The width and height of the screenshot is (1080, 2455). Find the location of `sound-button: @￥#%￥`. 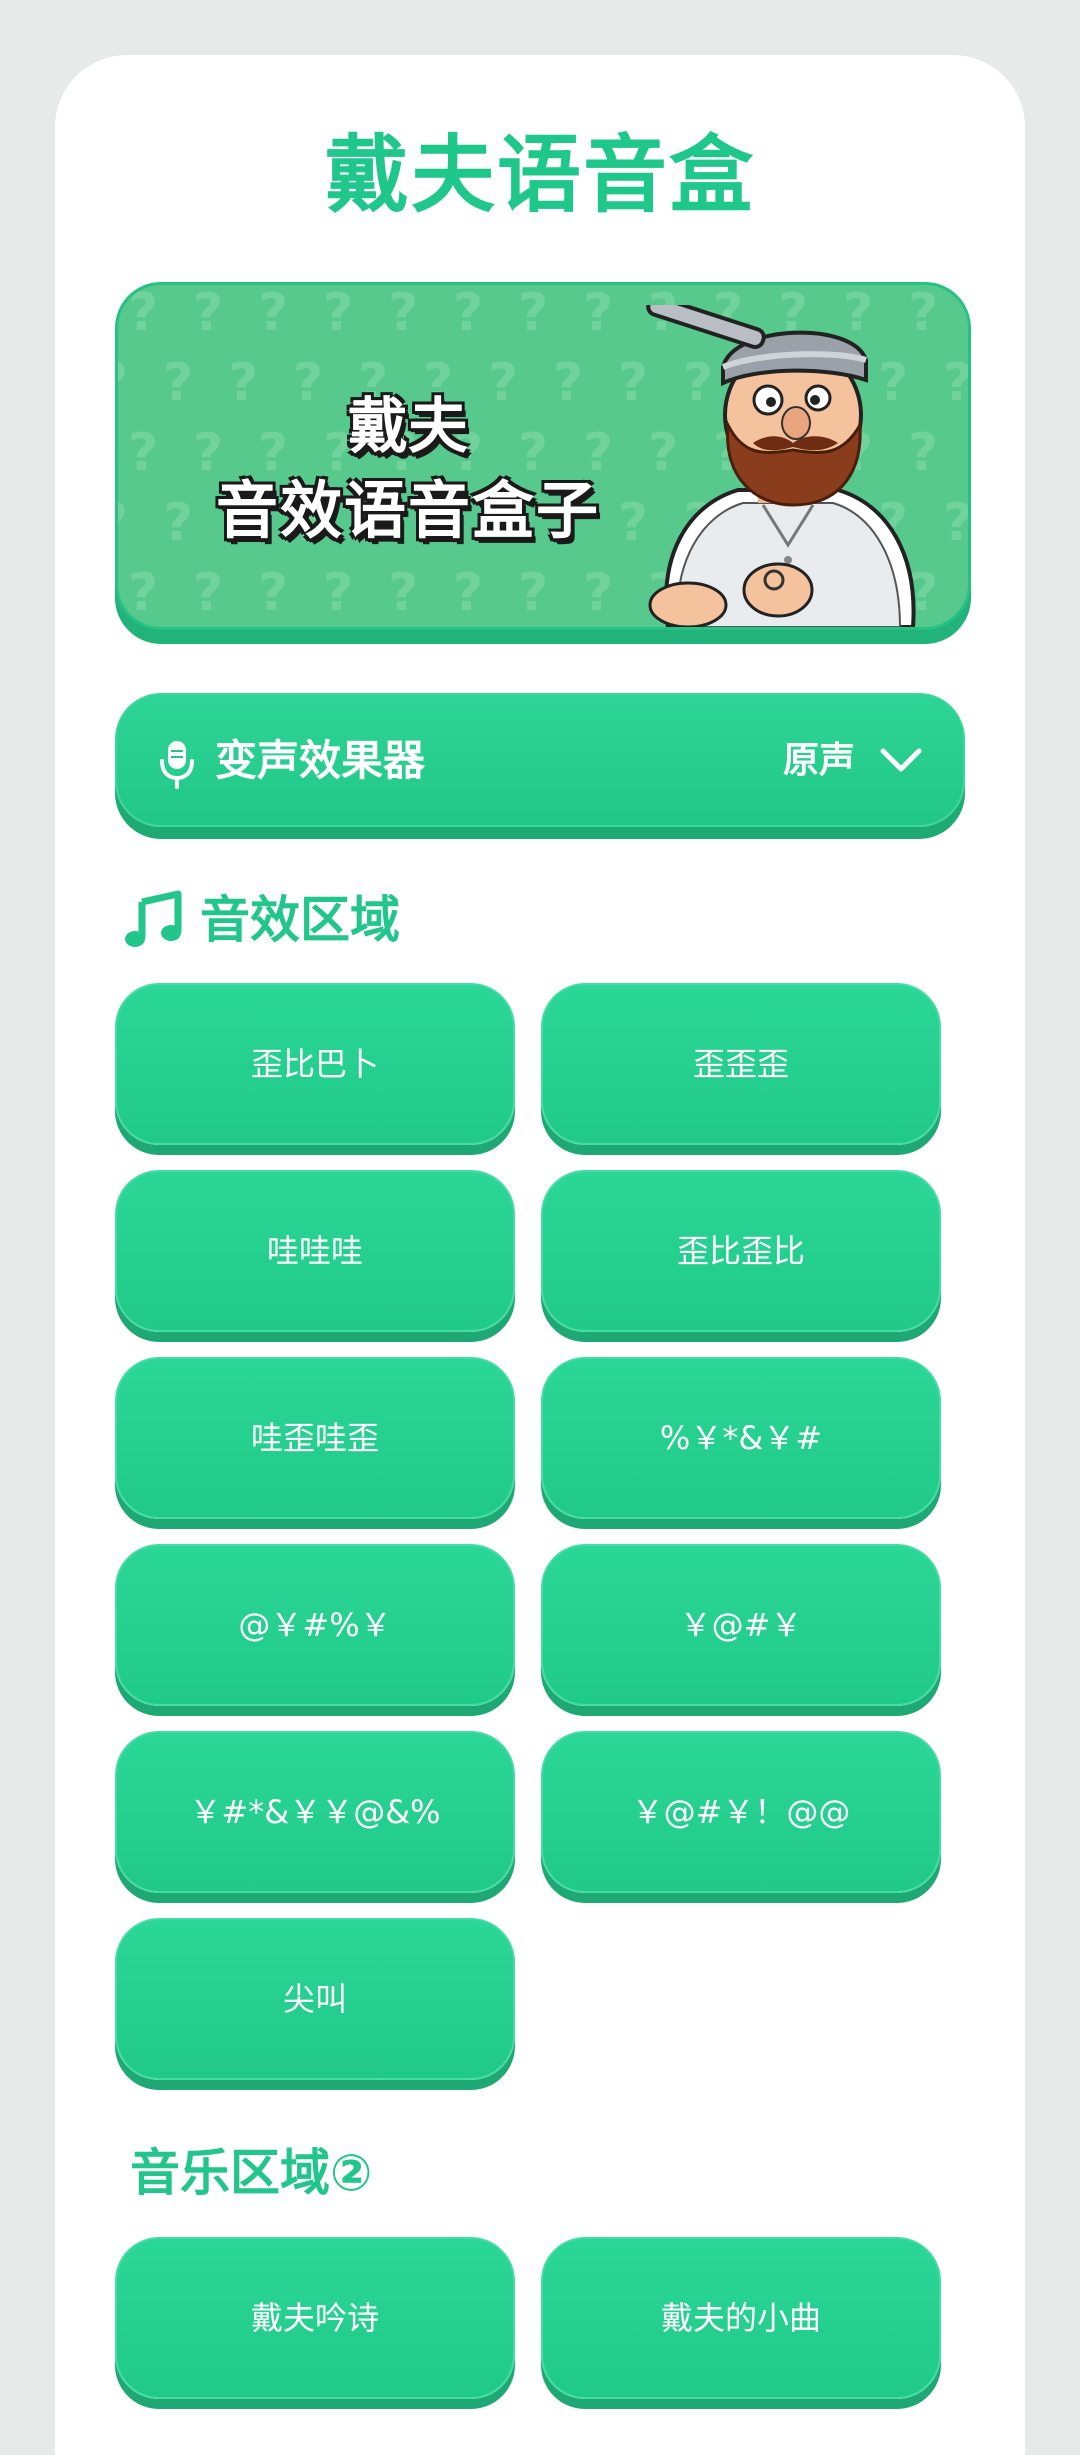

sound-button: @￥#%￥ is located at coordinates (315, 1625).